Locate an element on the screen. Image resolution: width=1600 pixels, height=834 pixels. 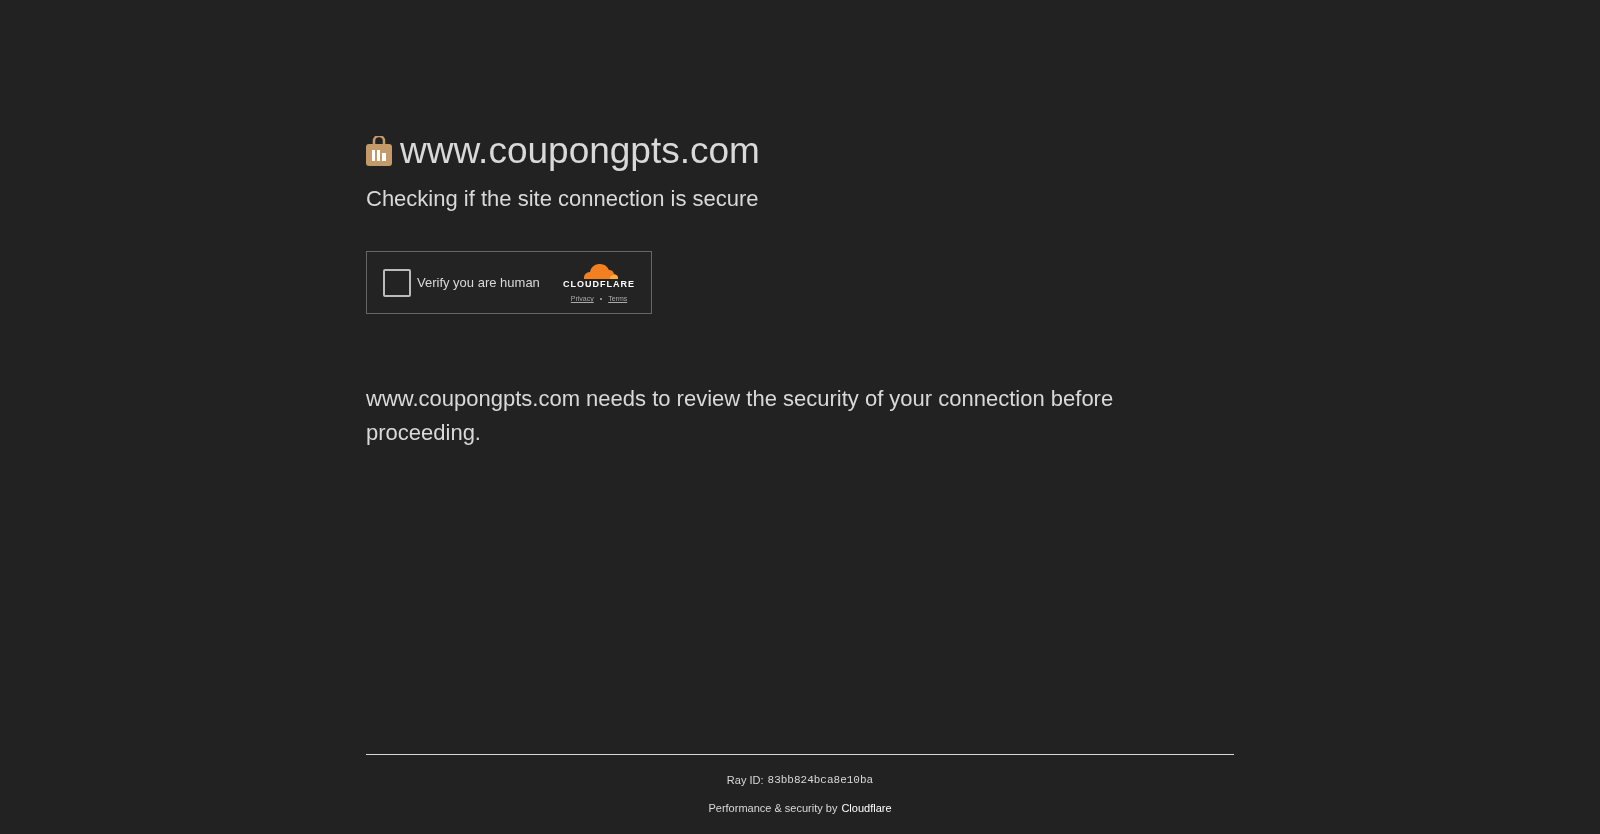
shopping-bag-icon is located at coordinates (379, 151).